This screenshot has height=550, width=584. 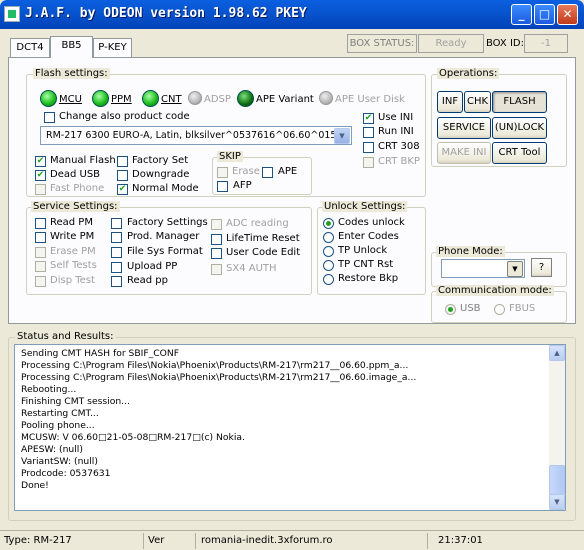 What do you see at coordinates (544, 14) in the screenshot?
I see `maximize-icon: □` at bounding box center [544, 14].